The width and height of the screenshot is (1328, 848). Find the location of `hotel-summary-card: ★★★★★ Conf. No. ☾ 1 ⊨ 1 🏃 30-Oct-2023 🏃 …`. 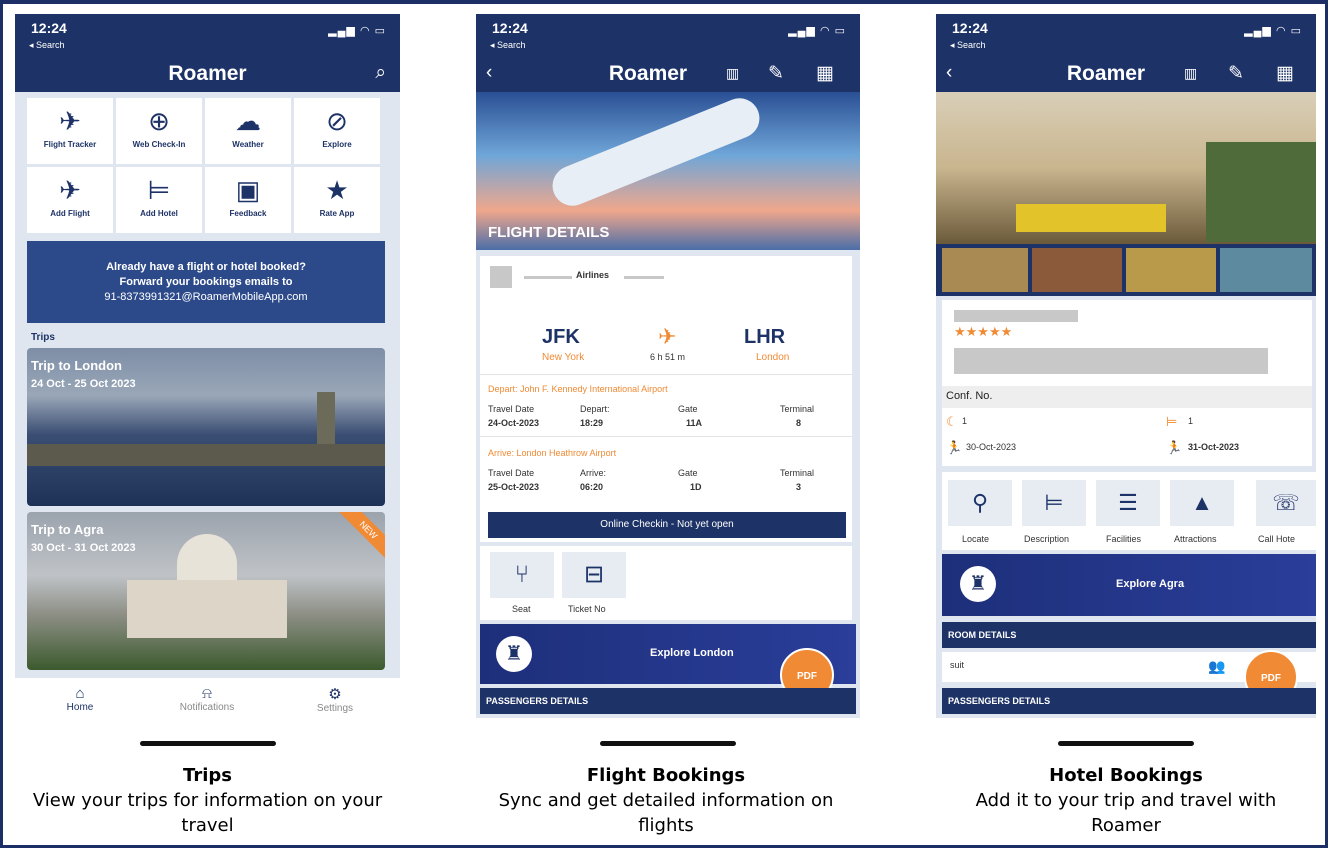

hotel-summary-card: ★★★★★ Conf. No. ☾ 1 ⊨ 1 🏃 30-Oct-2023 🏃 … is located at coordinates (1127, 383).